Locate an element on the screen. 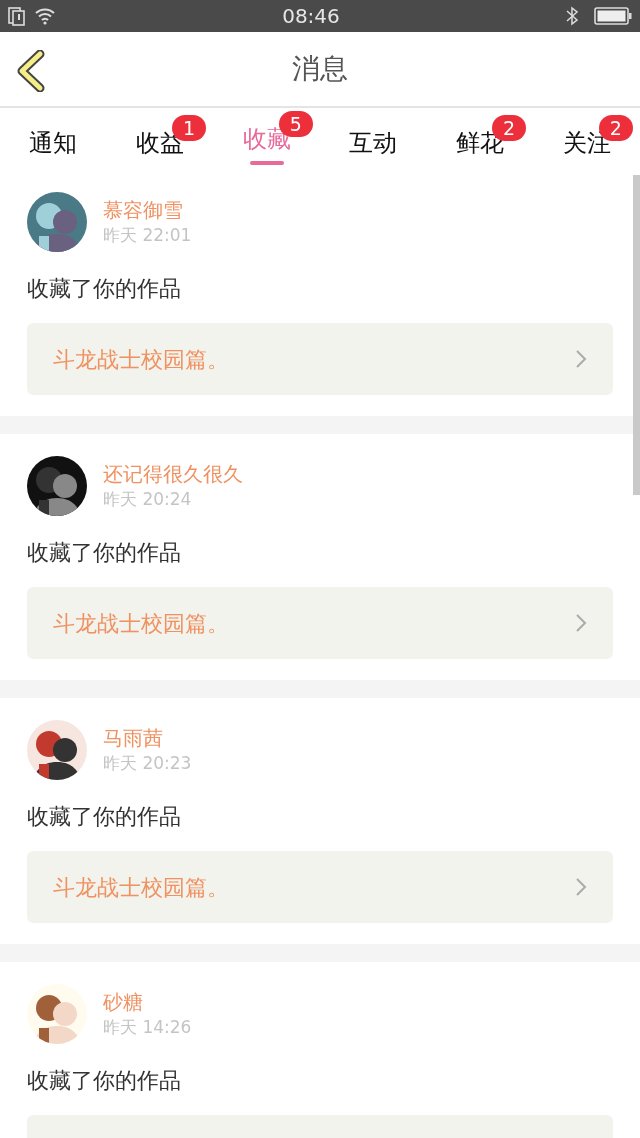 The width and height of the screenshot is (640, 1138). bluetooth-icon is located at coordinates (572, 16).